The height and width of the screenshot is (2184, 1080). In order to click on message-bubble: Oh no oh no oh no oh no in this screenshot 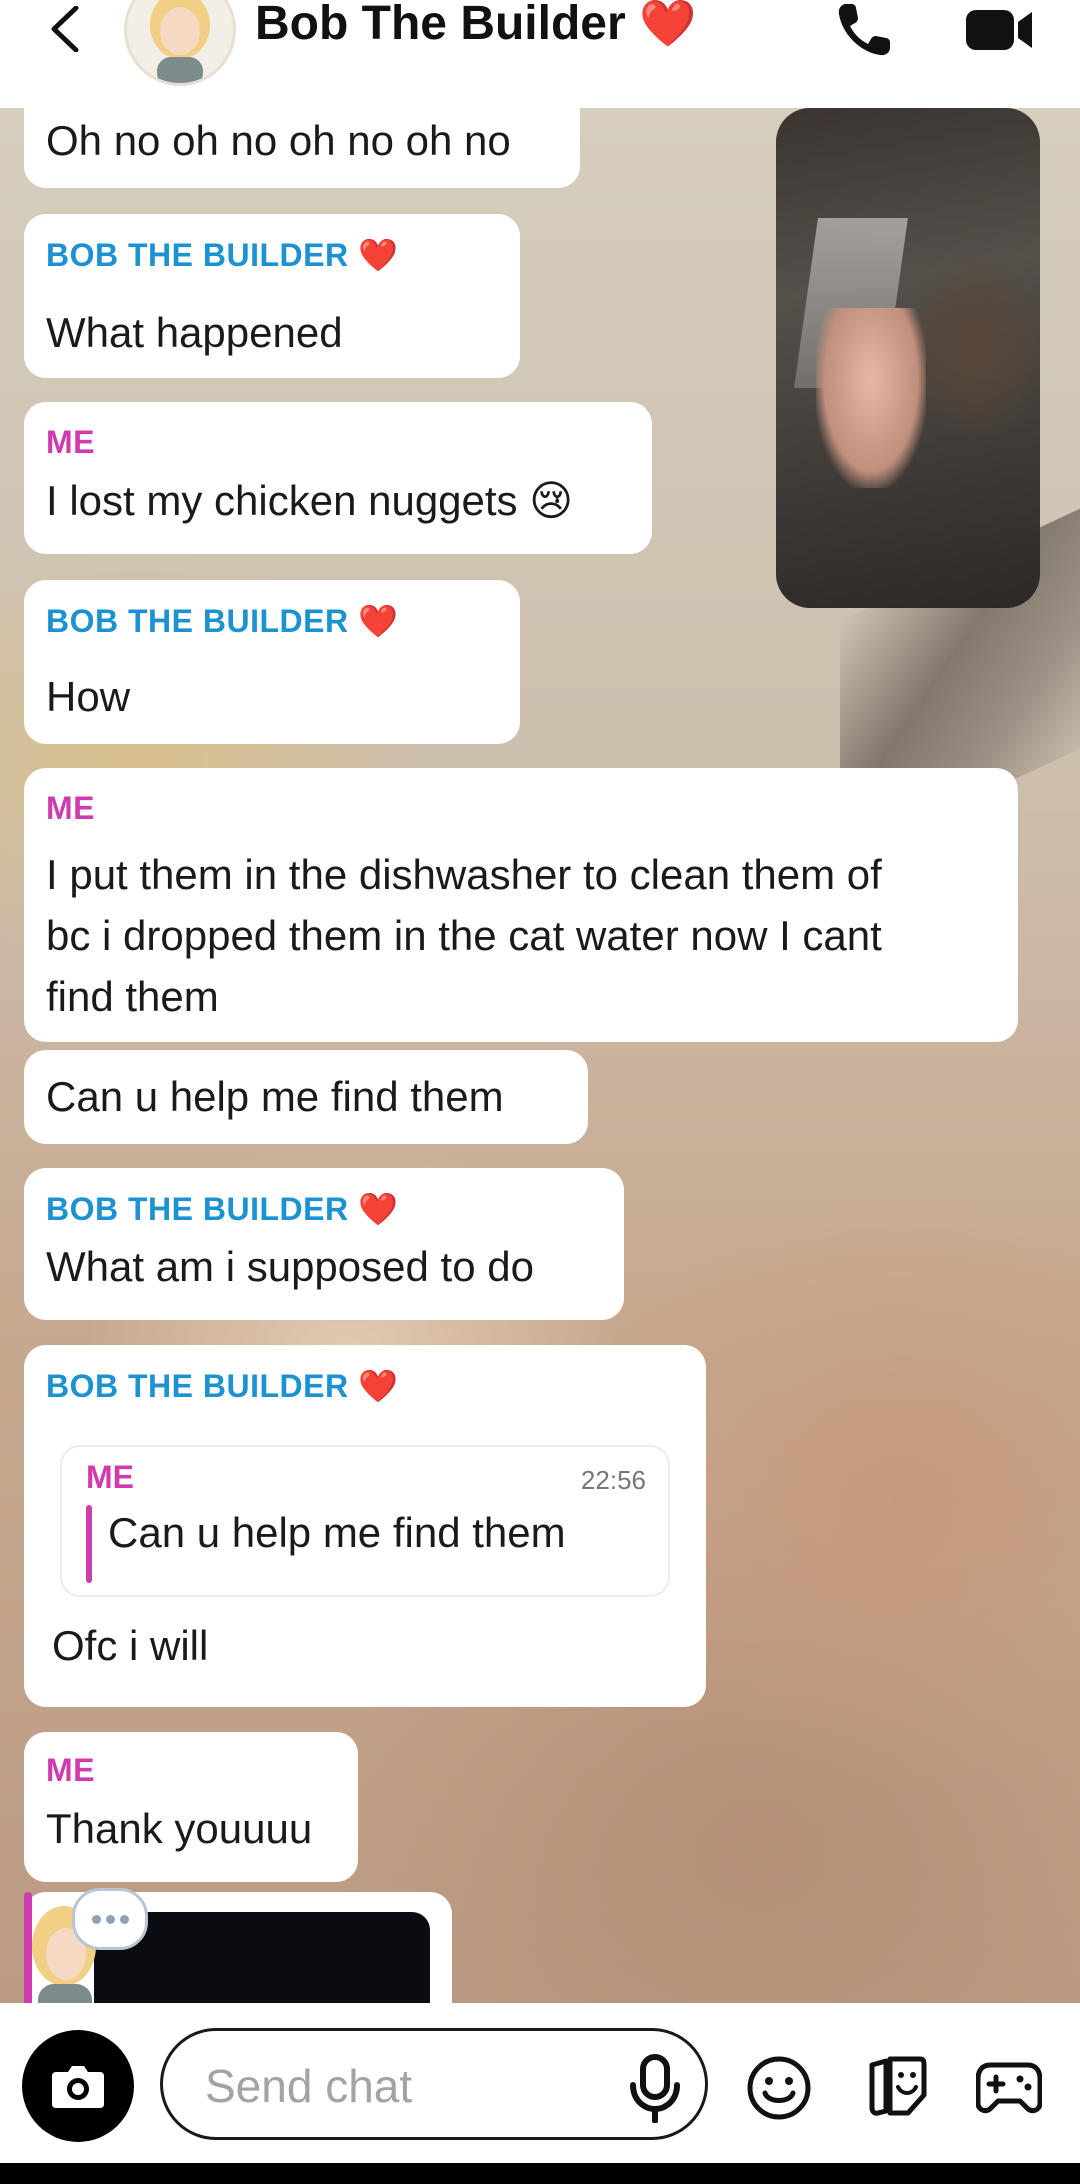, I will do `click(302, 148)`.